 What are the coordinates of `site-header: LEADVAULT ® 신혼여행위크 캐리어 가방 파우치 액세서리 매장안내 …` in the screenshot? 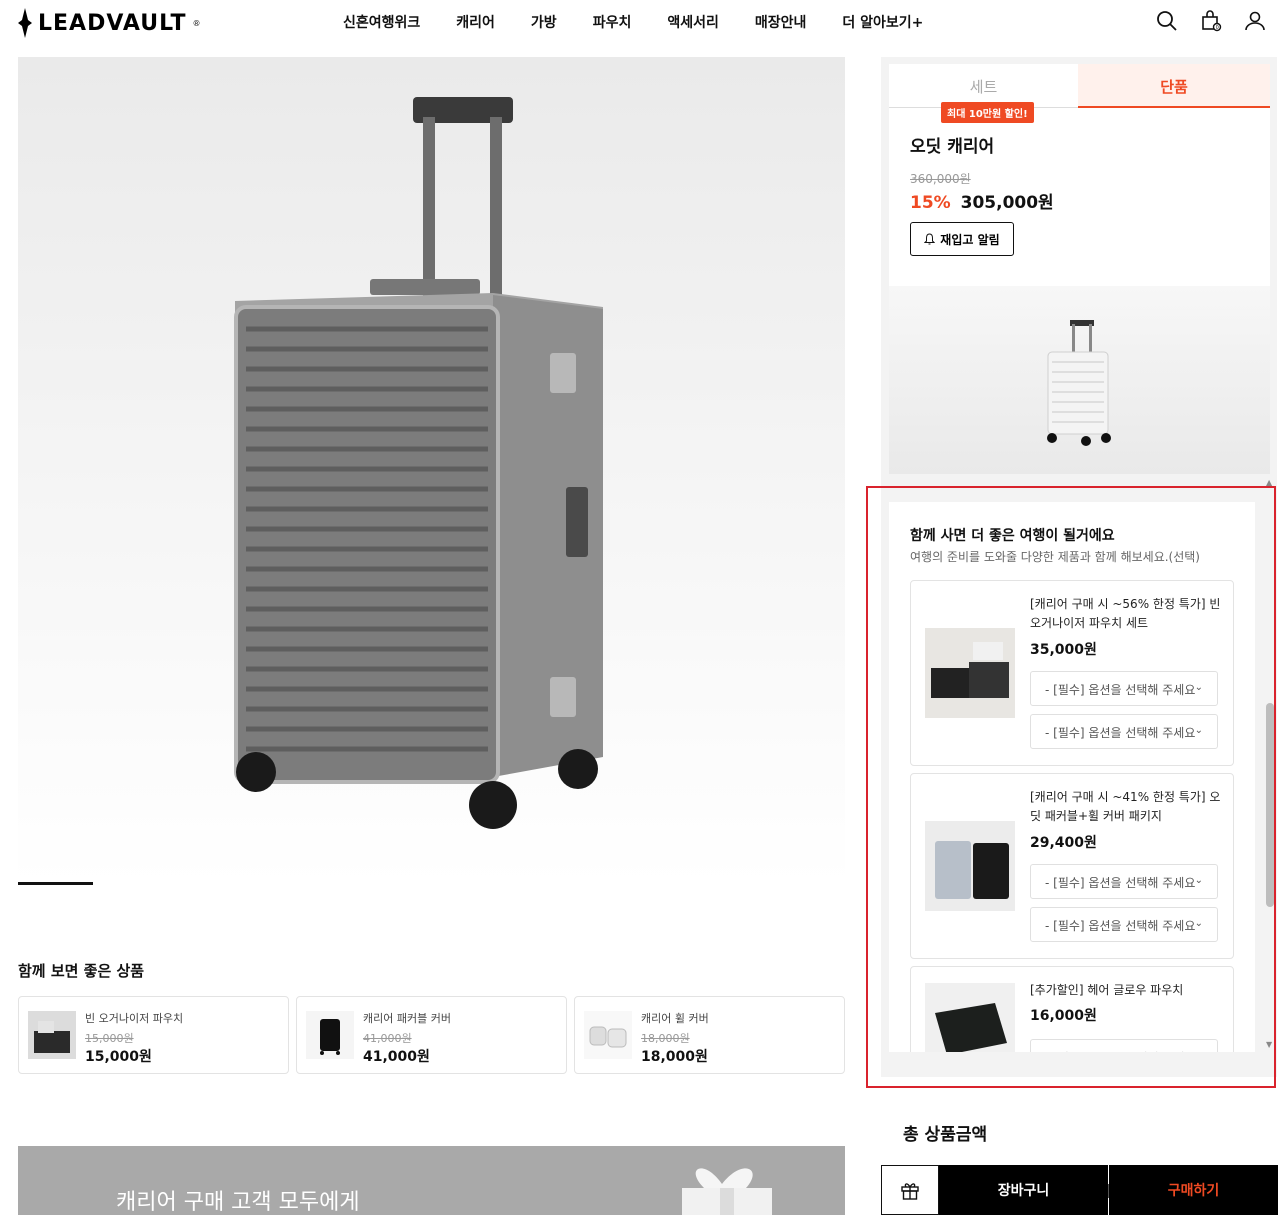 It's located at (639, 22).